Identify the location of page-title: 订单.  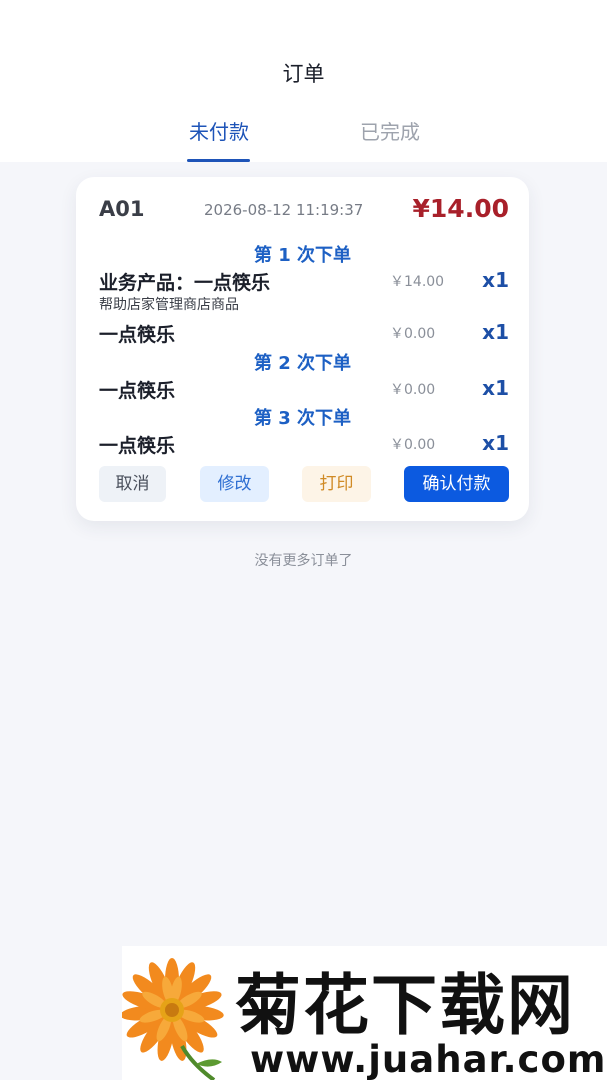
(303, 74).